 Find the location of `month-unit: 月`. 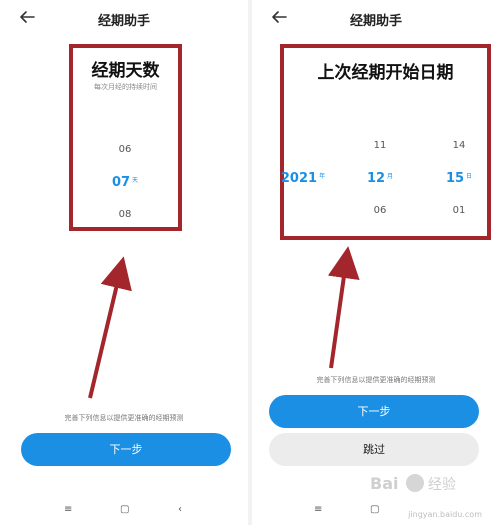

month-unit: 月 is located at coordinates (390, 176).